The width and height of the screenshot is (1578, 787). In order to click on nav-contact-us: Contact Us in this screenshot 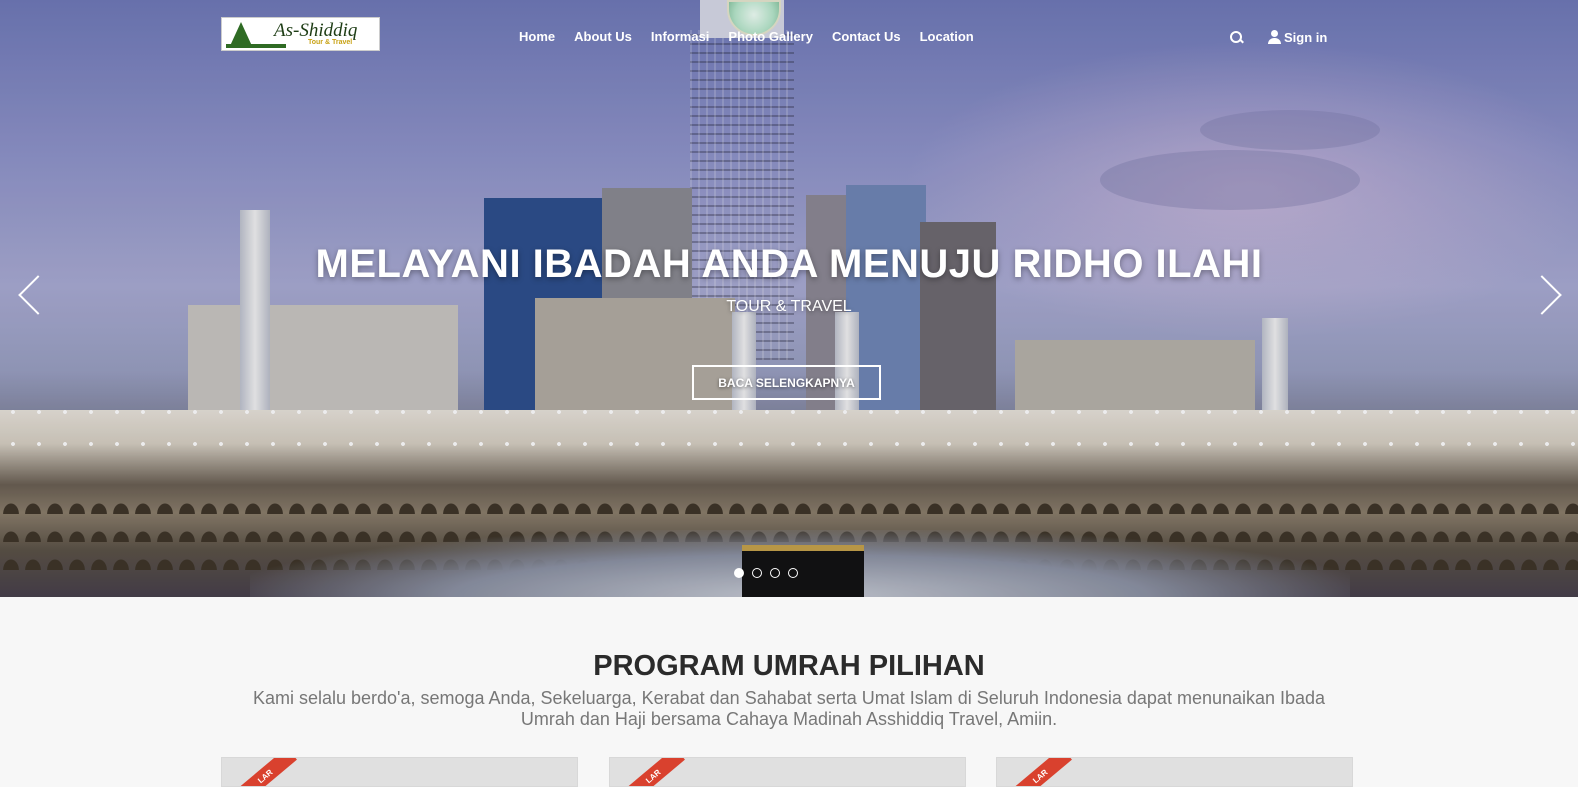, I will do `click(866, 36)`.